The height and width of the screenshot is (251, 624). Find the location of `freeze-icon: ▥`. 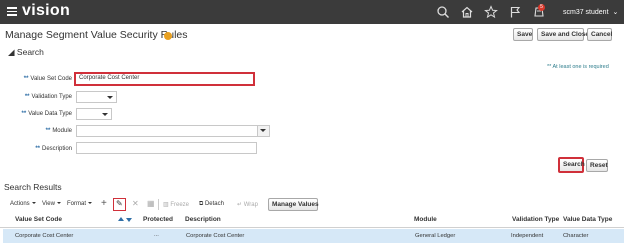

freeze-icon: ▥ is located at coordinates (166, 205).